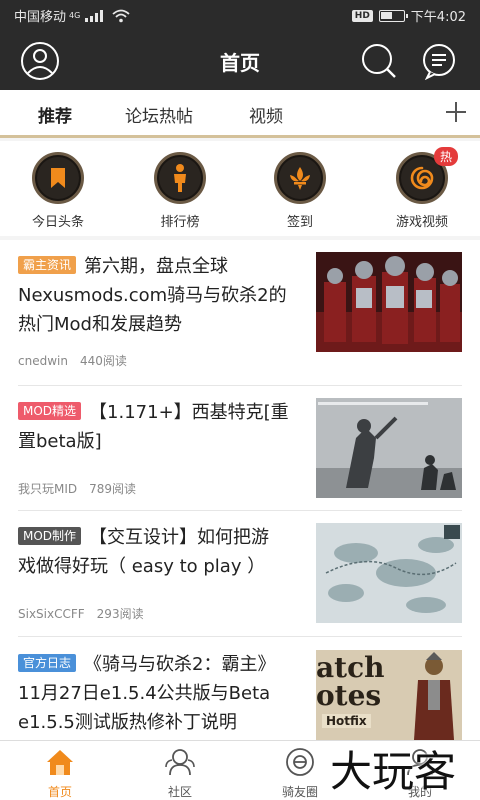 The height and width of the screenshot is (800, 480). What do you see at coordinates (189, 412) in the screenshot?
I see `article-title-line: 【1.171+】西基特克[重` at bounding box center [189, 412].